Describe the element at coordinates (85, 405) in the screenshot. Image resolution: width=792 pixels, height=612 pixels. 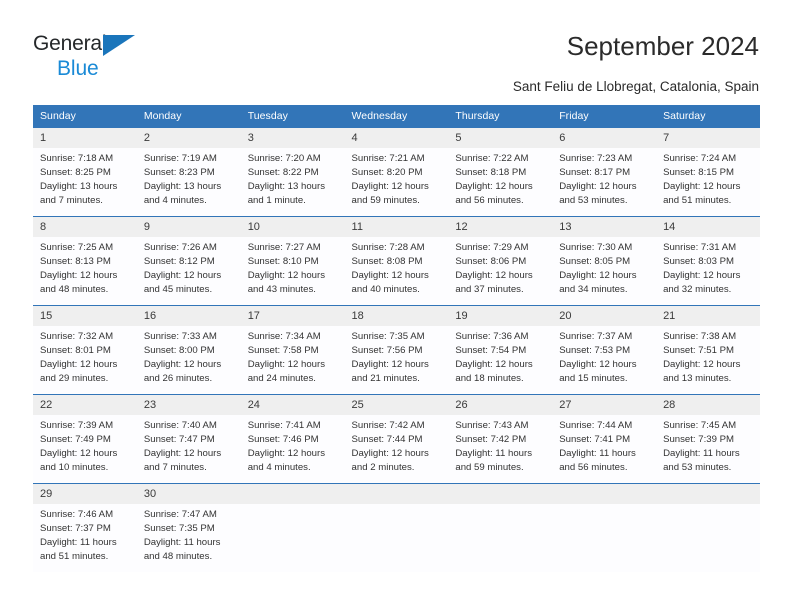
I see `day-number: 22` at that location.